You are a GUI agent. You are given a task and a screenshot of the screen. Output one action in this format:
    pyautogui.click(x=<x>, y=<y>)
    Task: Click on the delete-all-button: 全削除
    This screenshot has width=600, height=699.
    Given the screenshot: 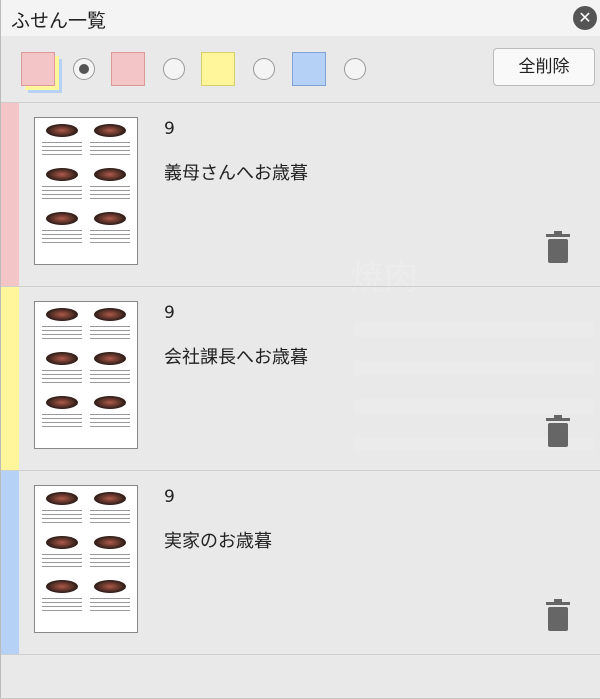 What is the action you would take?
    pyautogui.click(x=544, y=67)
    